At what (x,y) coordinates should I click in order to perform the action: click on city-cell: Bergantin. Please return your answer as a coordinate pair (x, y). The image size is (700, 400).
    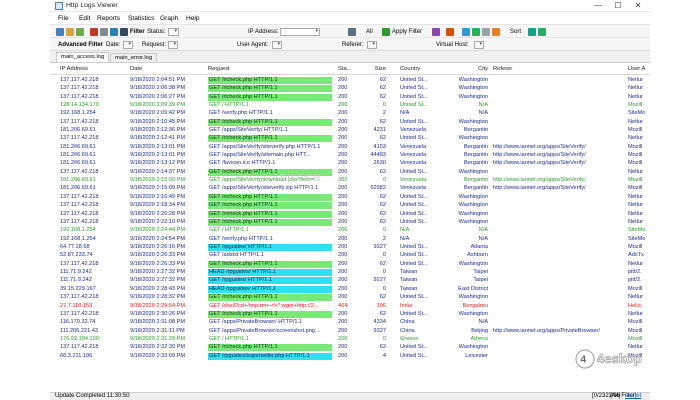
    Looking at the image, I should click on (476, 188).